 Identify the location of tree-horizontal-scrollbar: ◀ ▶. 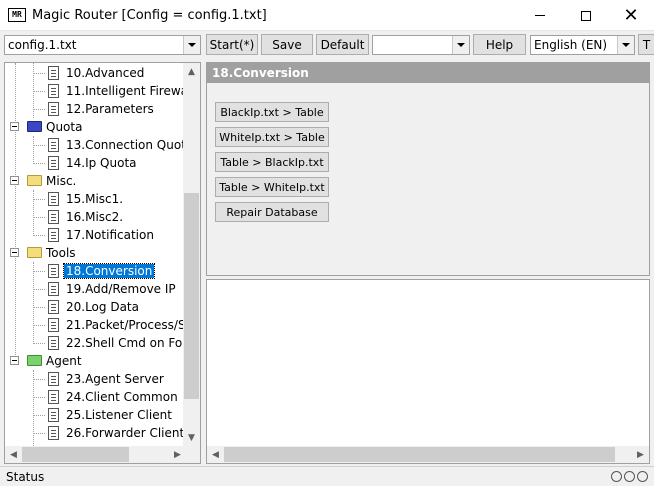
(95, 454).